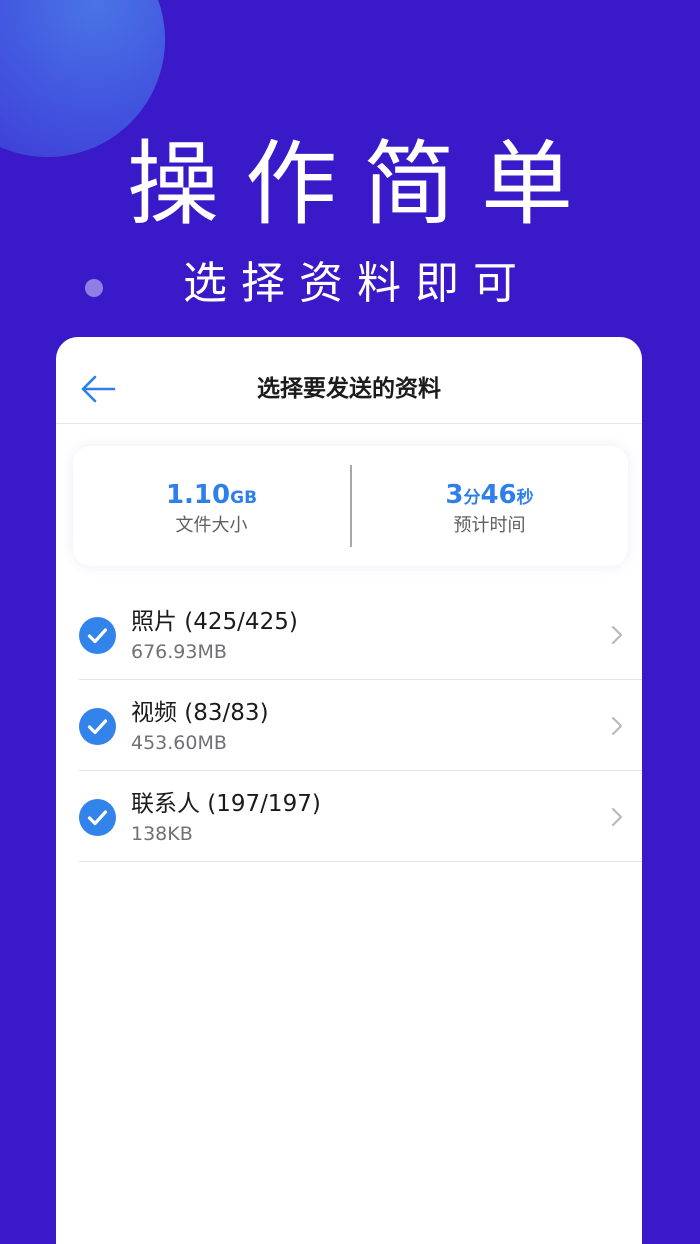  I want to click on estimated-time-label: 预计时间, so click(489, 525).